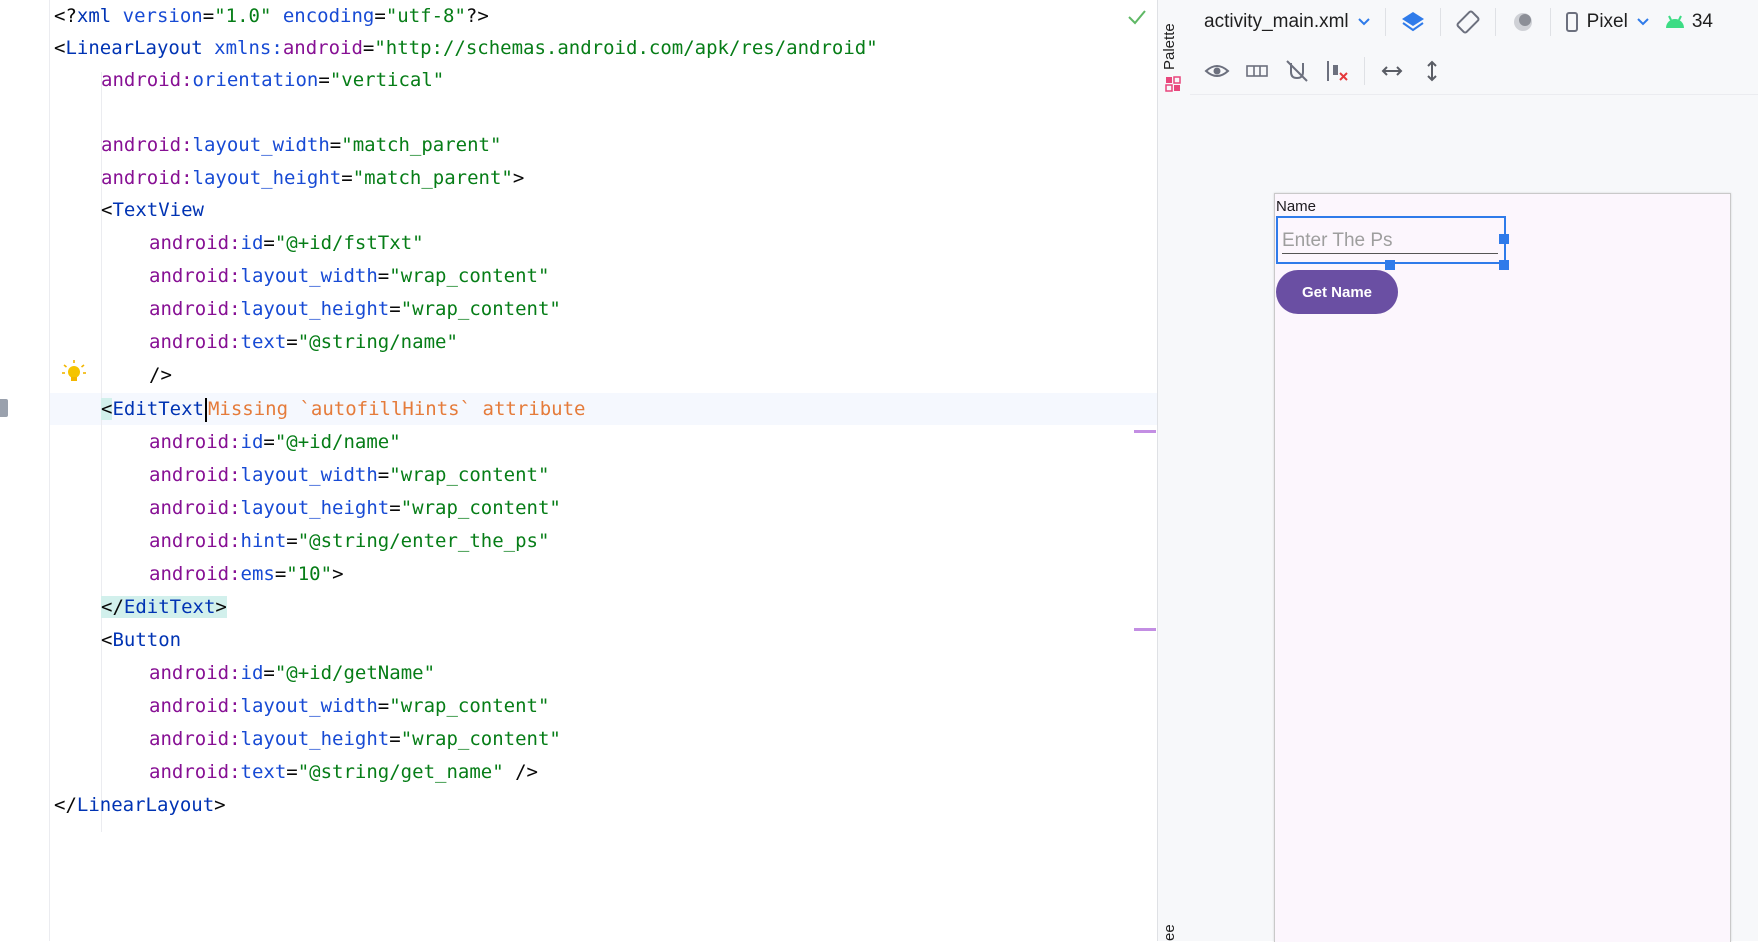 This screenshot has width=1758, height=942. I want to click on device-selector: Pixel, so click(1607, 22).